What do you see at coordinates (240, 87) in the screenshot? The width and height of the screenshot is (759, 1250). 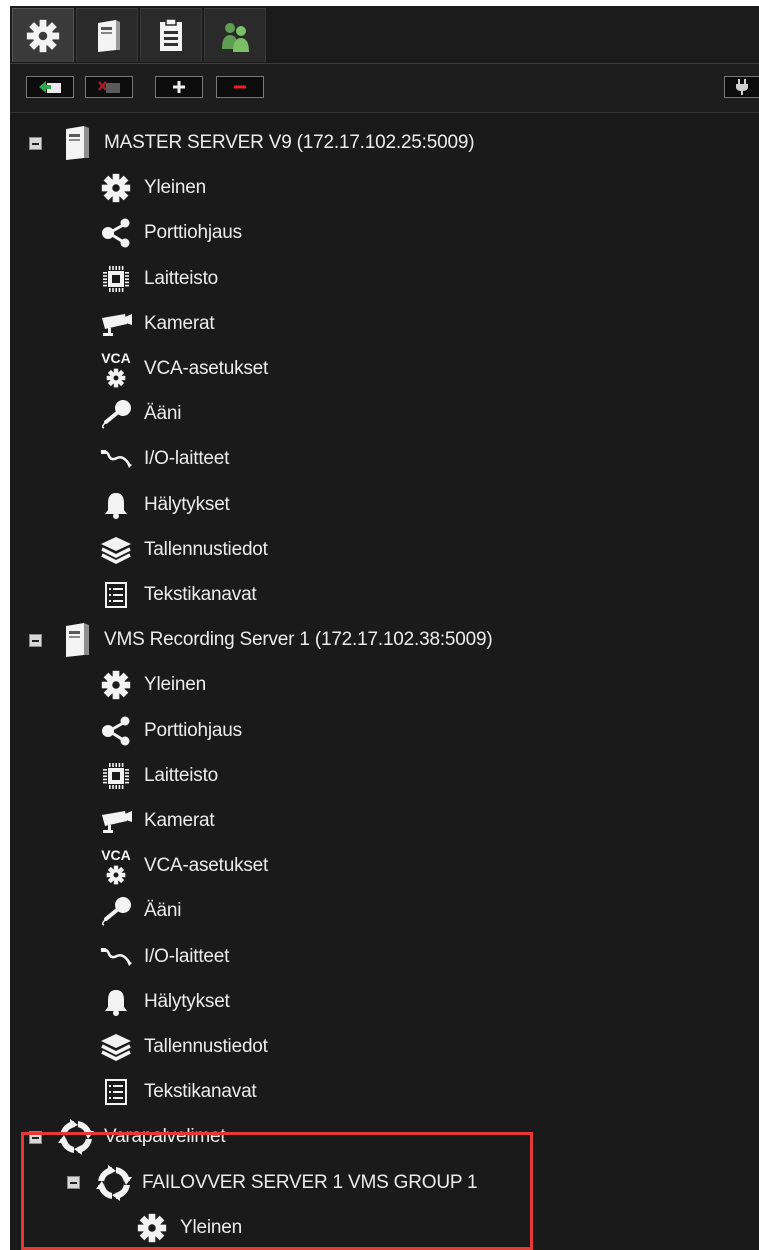 I see `collapse-all-button` at bounding box center [240, 87].